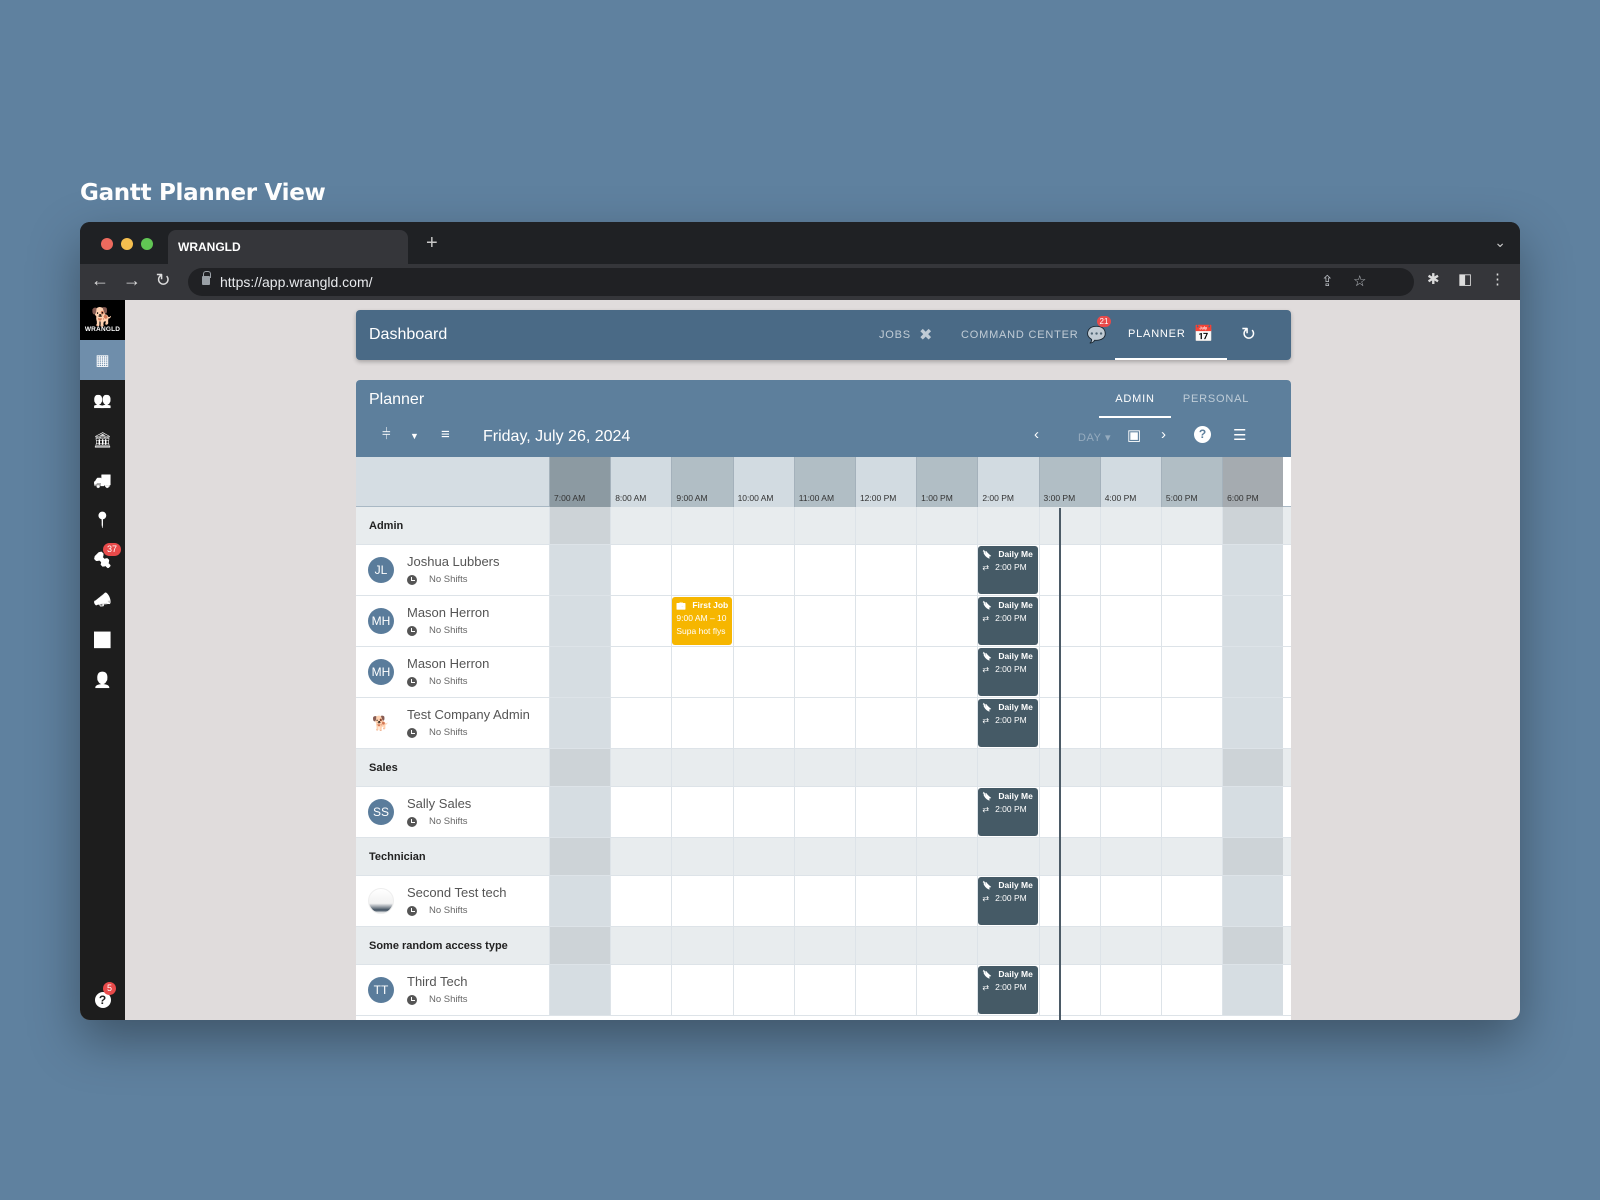  I want to click on group-by-dropdown-icon: ▼, so click(414, 436).